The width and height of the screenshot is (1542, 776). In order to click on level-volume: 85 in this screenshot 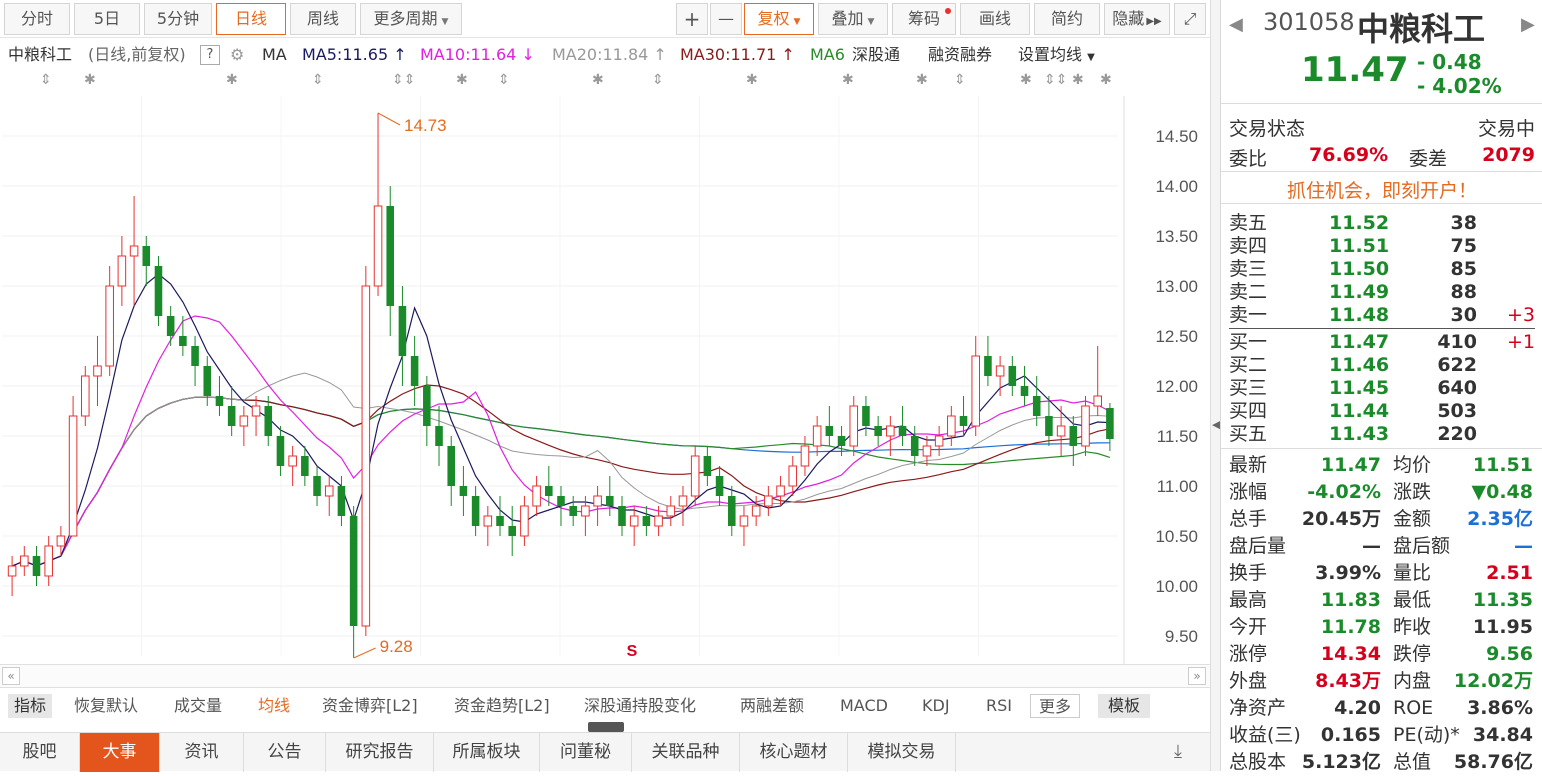, I will do `click(1463, 269)`.